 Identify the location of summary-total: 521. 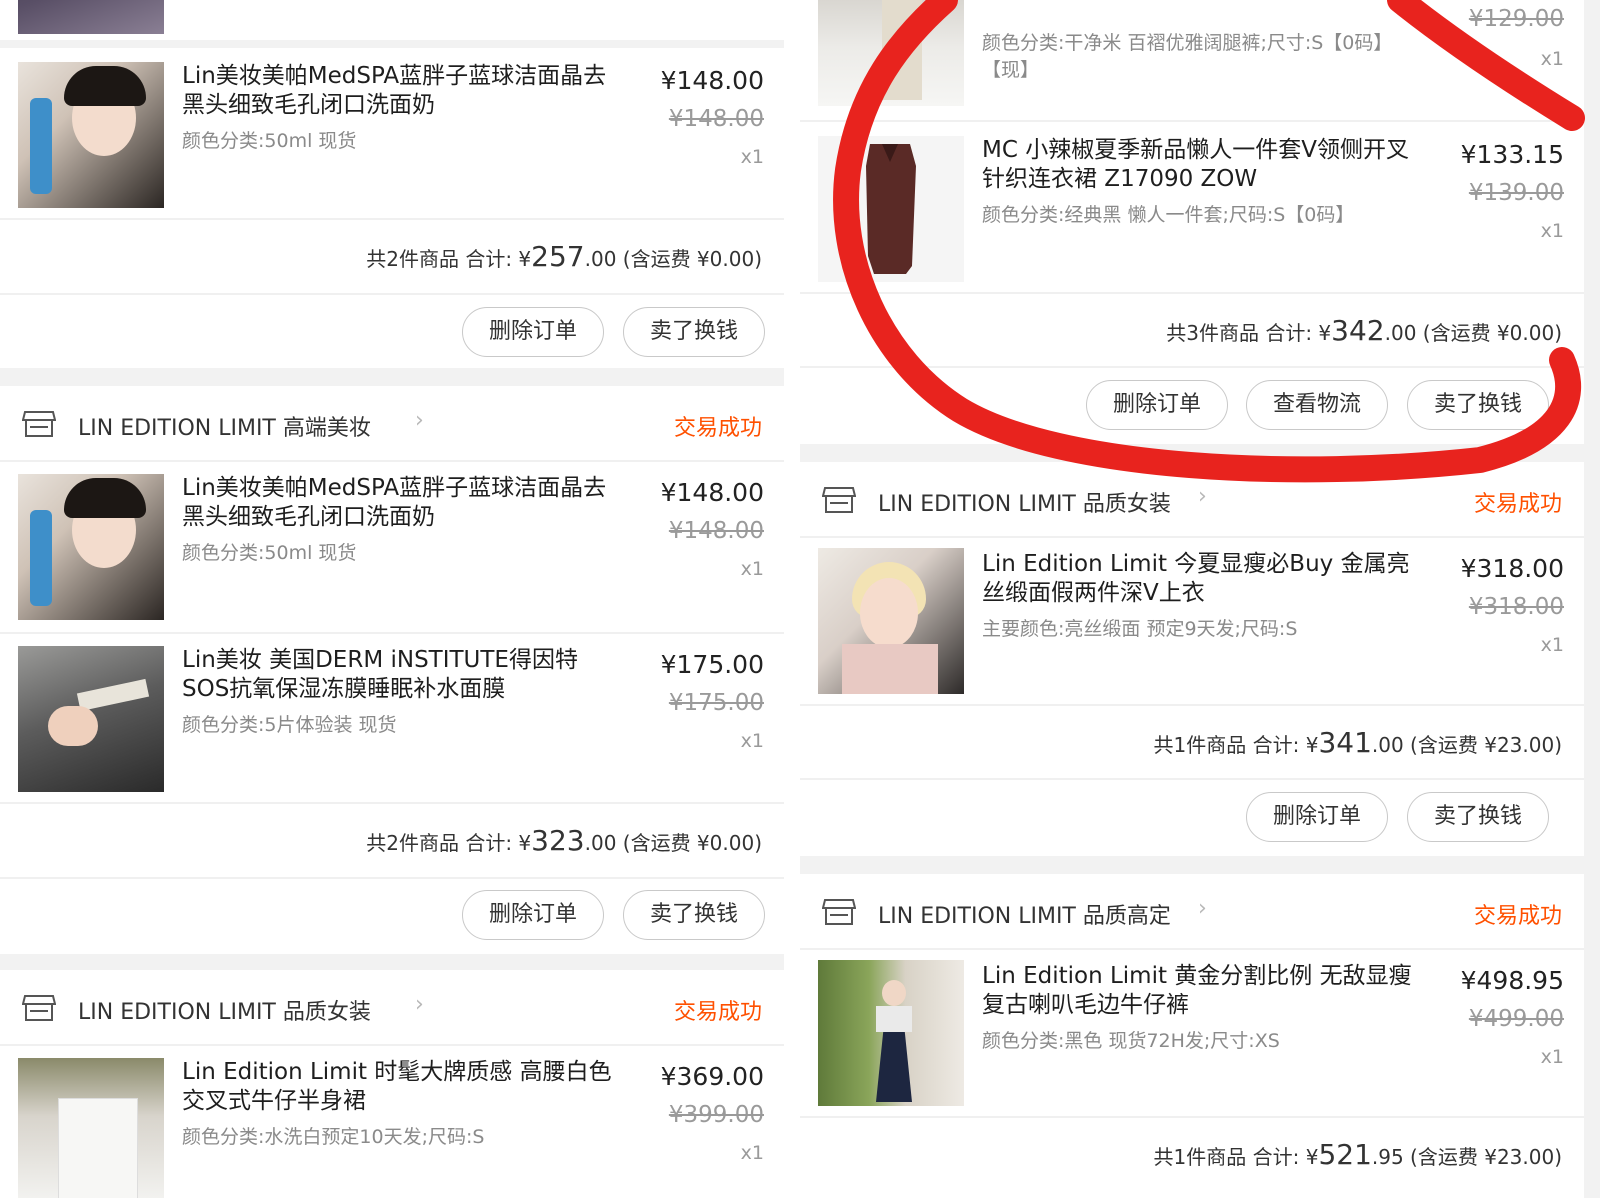
(1345, 1154).